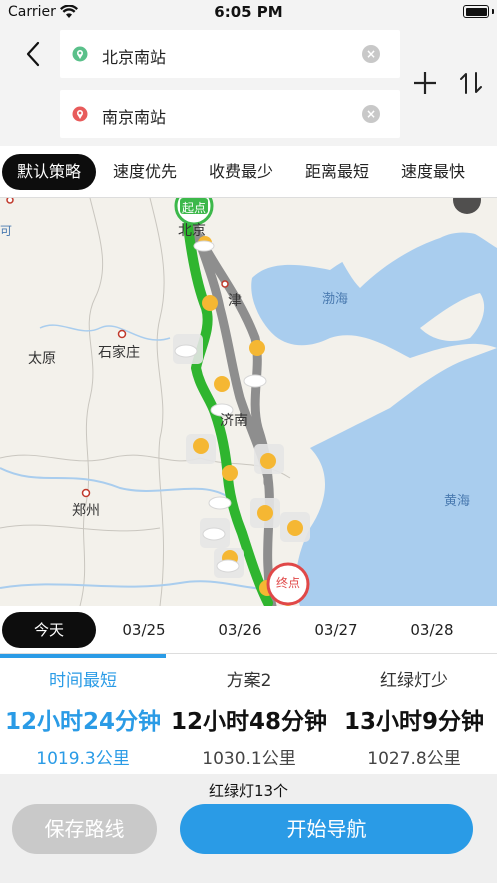 This screenshot has width=497, height=883. I want to click on strategy-tab-distance: 距离最短, so click(337, 172).